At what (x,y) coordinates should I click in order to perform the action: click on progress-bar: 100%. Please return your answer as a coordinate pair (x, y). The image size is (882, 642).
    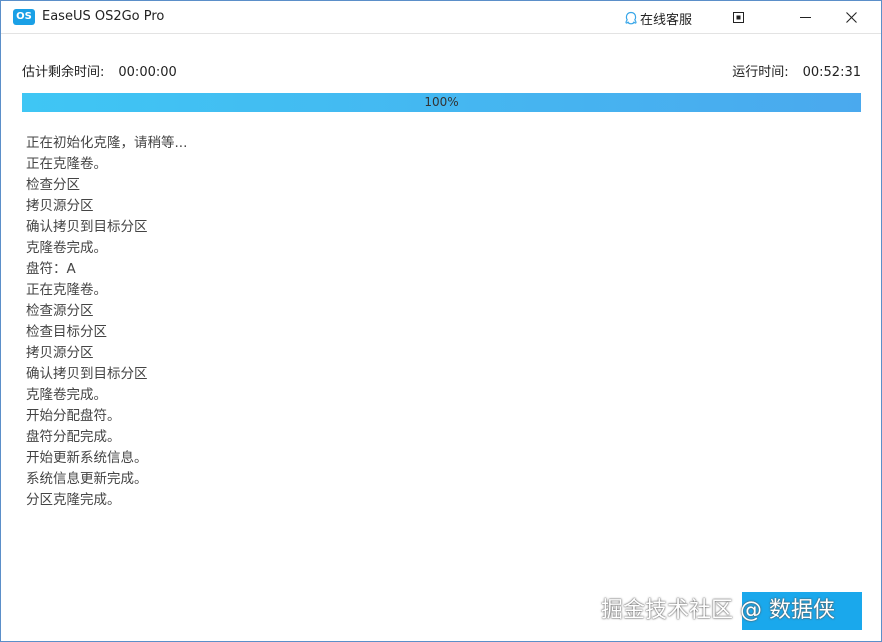
    Looking at the image, I should click on (441, 102).